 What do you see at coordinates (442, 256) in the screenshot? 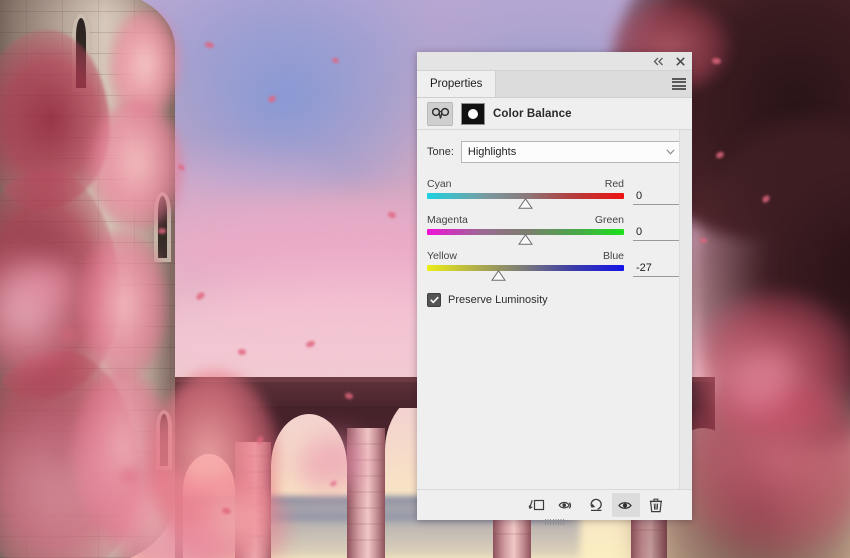
I see `slider-label-left: Yellow` at bounding box center [442, 256].